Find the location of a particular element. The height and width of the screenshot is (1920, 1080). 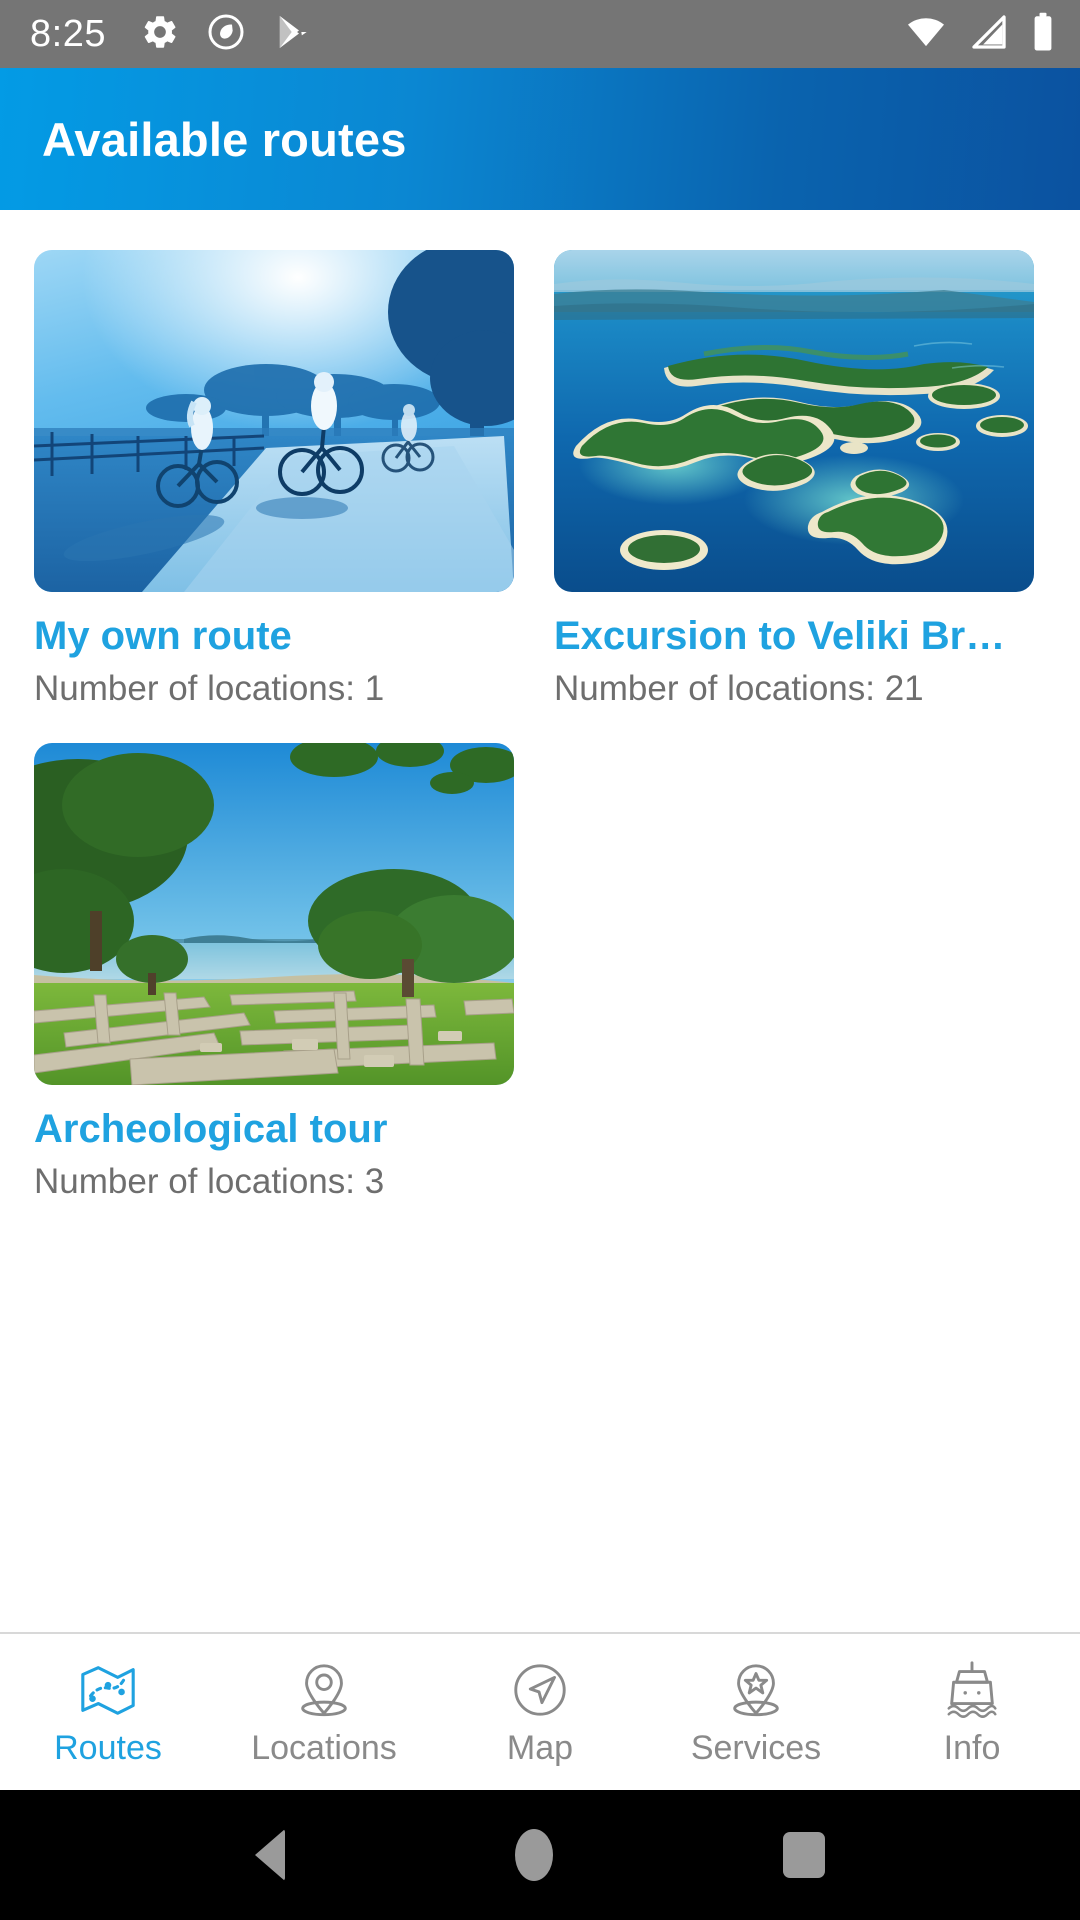

back-triangle-button is located at coordinates (270, 1855).